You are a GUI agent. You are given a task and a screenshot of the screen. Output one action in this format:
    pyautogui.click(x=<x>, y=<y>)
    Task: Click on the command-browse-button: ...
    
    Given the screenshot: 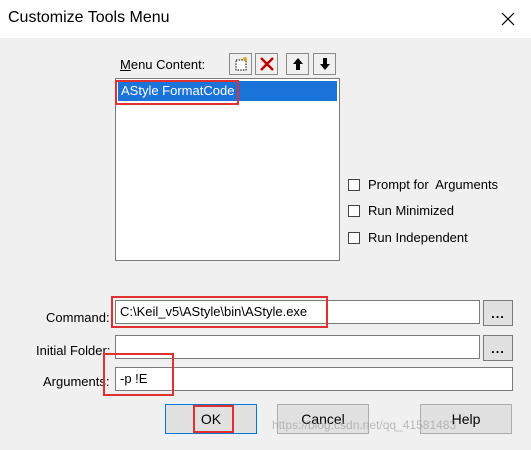 What is the action you would take?
    pyautogui.click(x=498, y=313)
    